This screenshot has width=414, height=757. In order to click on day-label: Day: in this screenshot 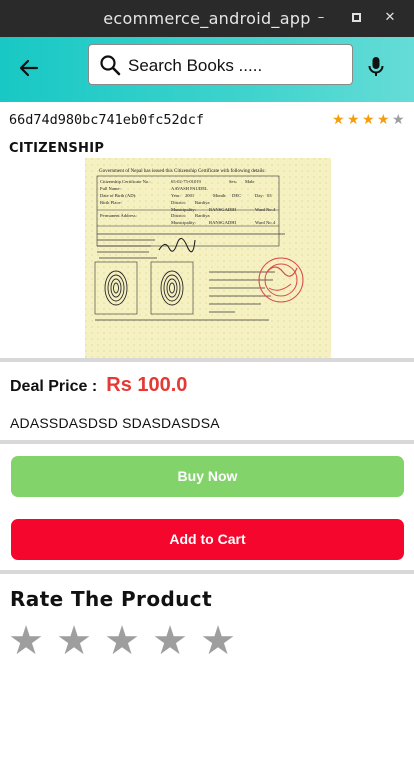, I will do `click(259, 195)`.